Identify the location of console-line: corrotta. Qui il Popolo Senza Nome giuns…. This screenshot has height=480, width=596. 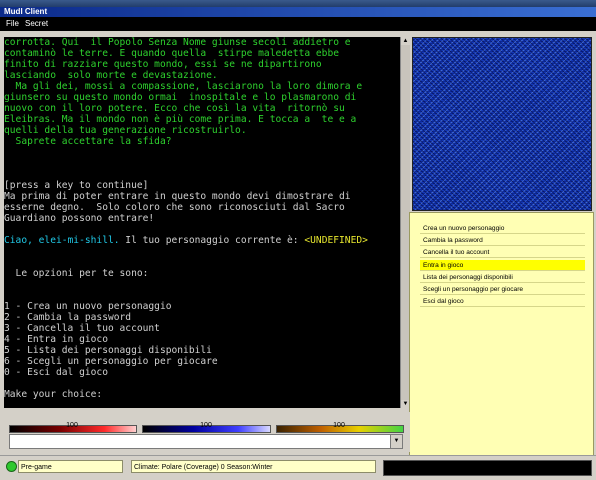
(177, 42).